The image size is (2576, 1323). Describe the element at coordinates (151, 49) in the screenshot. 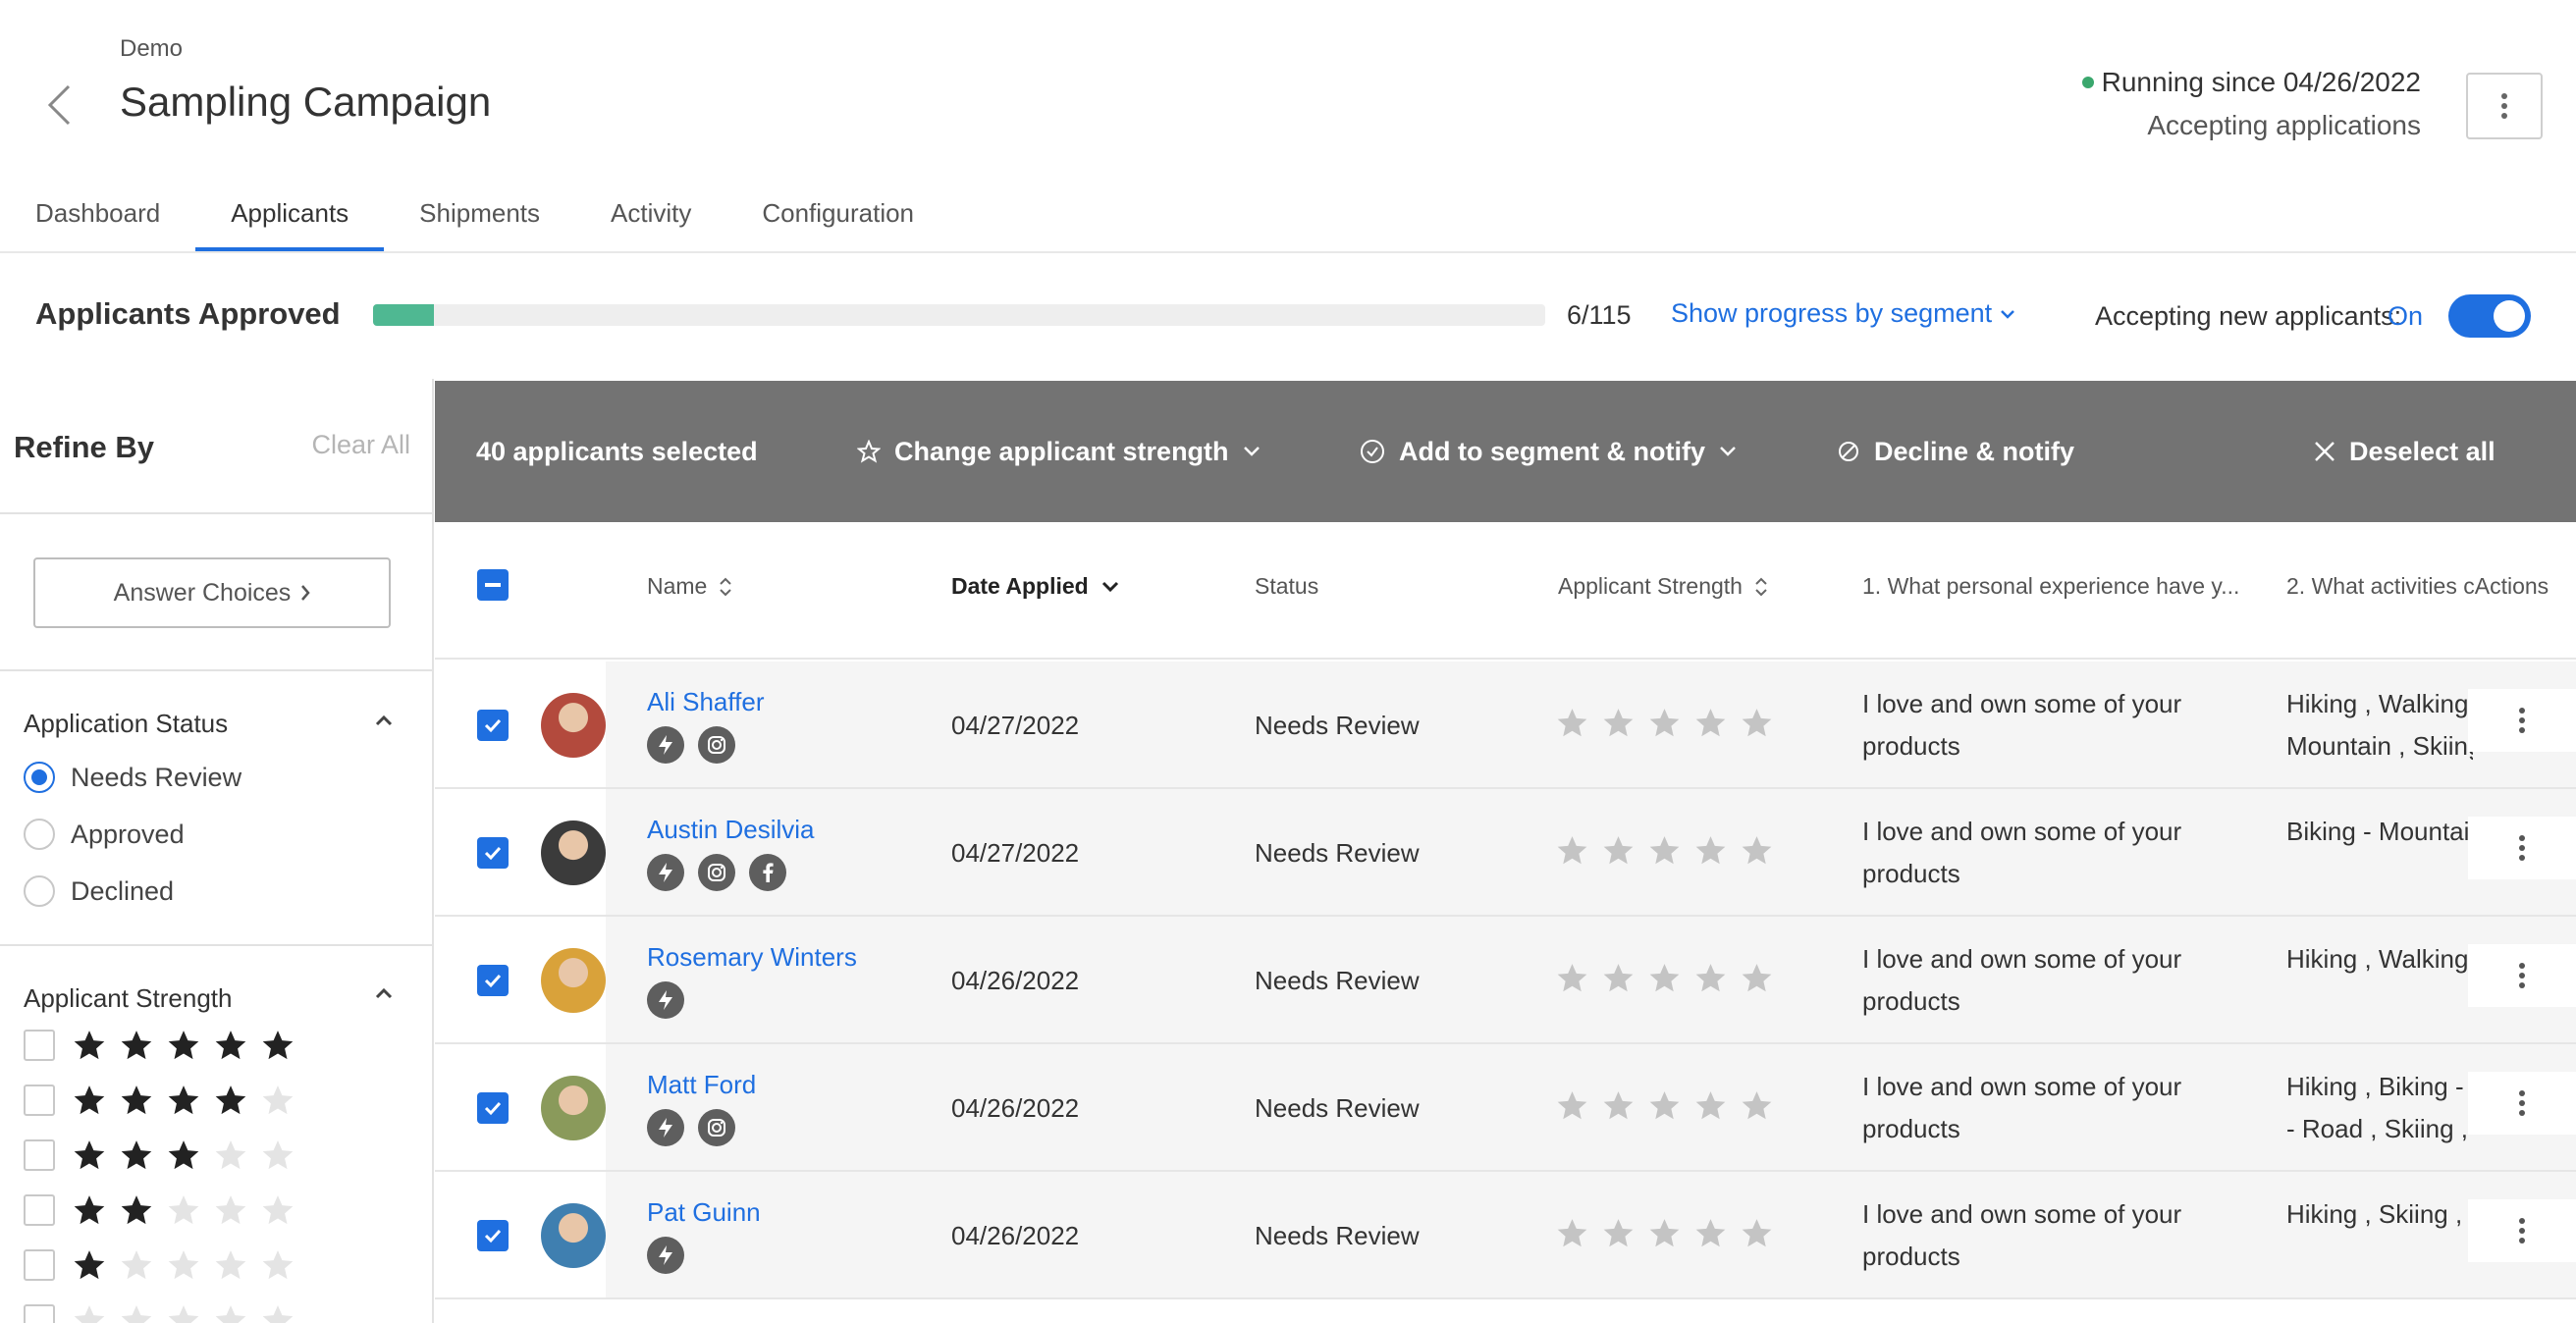

I see `breadcrumb: Demo` at that location.